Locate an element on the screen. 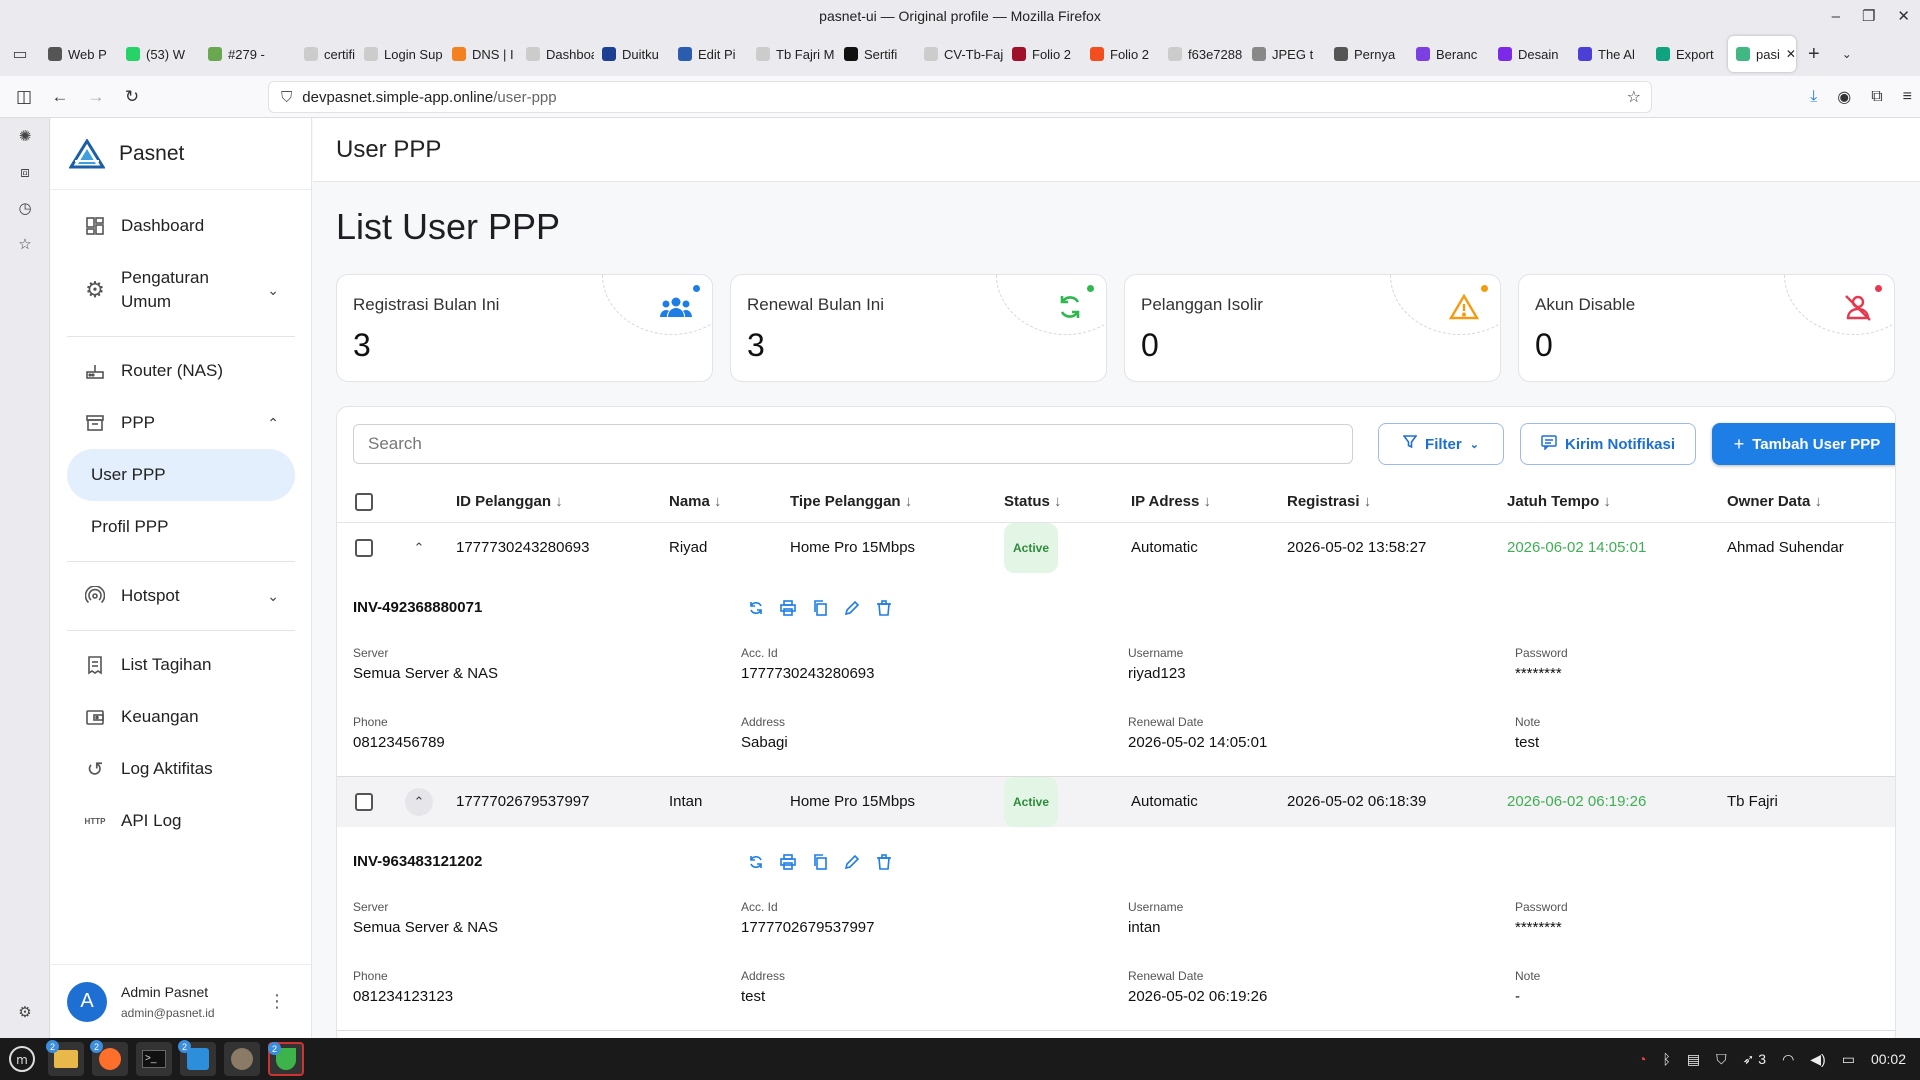 This screenshot has height=1080, width=1920. close-tab-icon: ✕ is located at coordinates (1791, 54).